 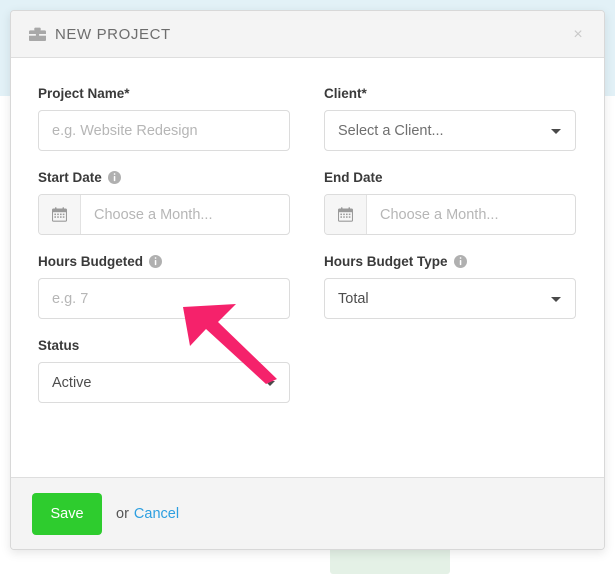 What do you see at coordinates (91, 261) in the screenshot?
I see `hours-budgeted-label-text: Hours Budgeted` at bounding box center [91, 261].